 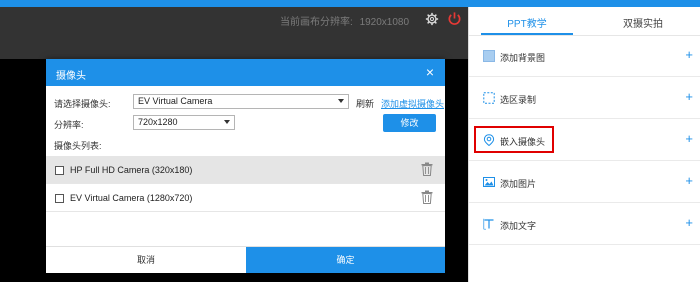 I want to click on camera-select: EV Virtual Camera, so click(x=241, y=101).